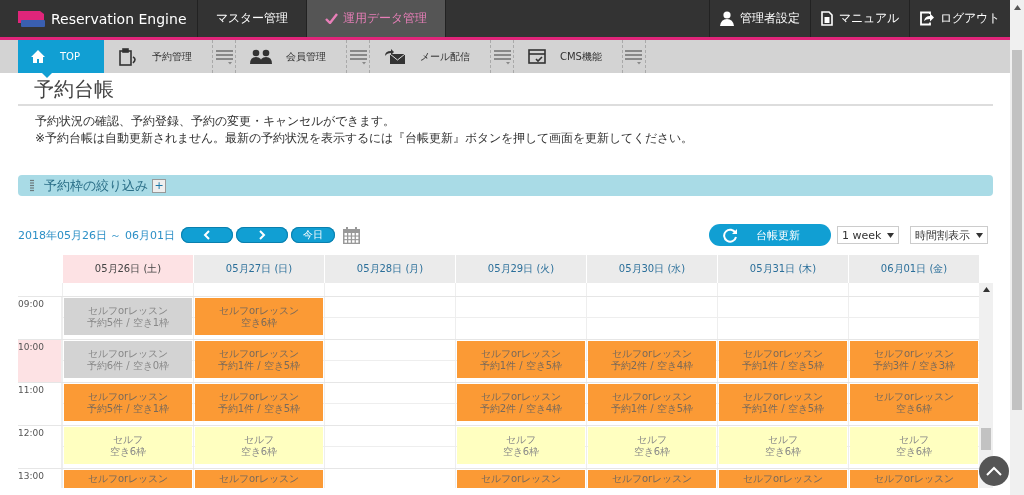  What do you see at coordinates (291, 56) in the screenshot?
I see `nav-tab: 会員管理` at bounding box center [291, 56].